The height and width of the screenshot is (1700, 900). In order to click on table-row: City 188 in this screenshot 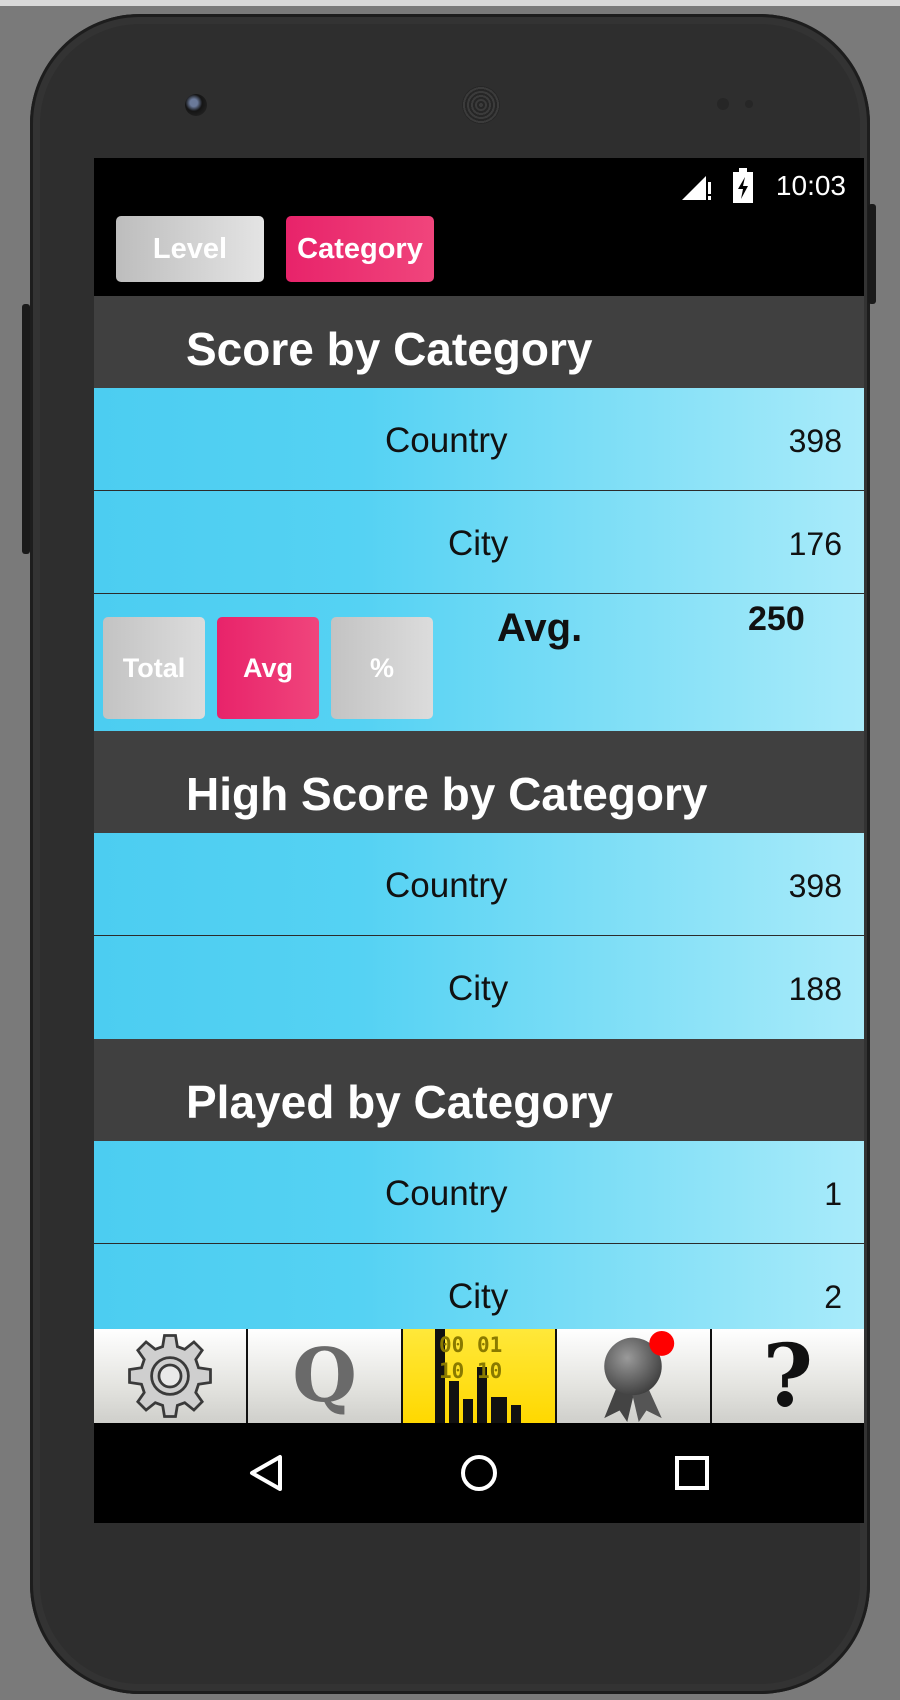, I will do `click(479, 987)`.